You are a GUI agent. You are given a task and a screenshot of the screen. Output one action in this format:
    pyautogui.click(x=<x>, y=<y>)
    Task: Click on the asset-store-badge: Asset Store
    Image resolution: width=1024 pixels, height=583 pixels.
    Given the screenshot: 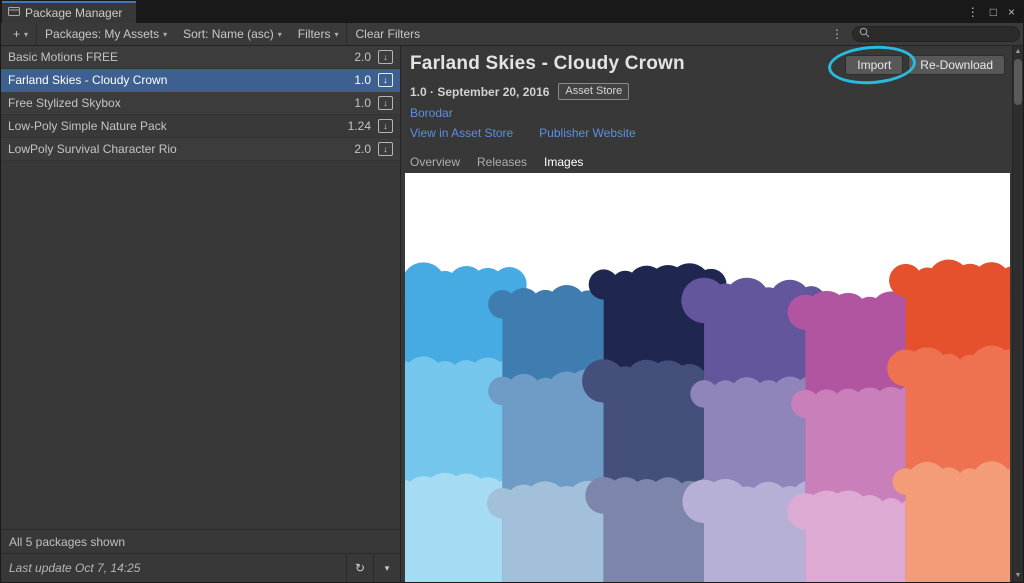 What is the action you would take?
    pyautogui.click(x=594, y=91)
    